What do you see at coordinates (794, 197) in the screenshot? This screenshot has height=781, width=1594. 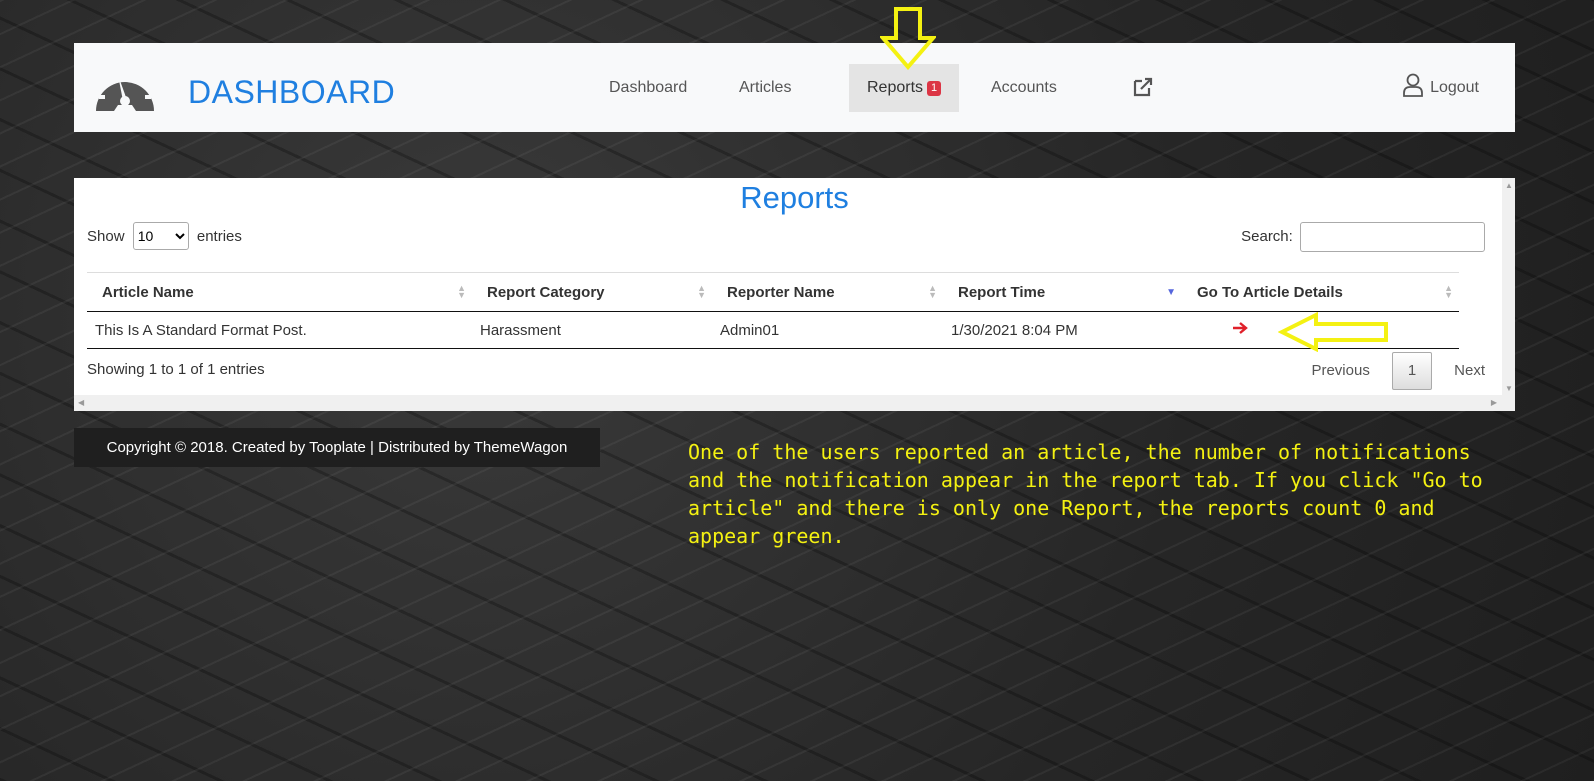 I see `reports-title: Reports` at bounding box center [794, 197].